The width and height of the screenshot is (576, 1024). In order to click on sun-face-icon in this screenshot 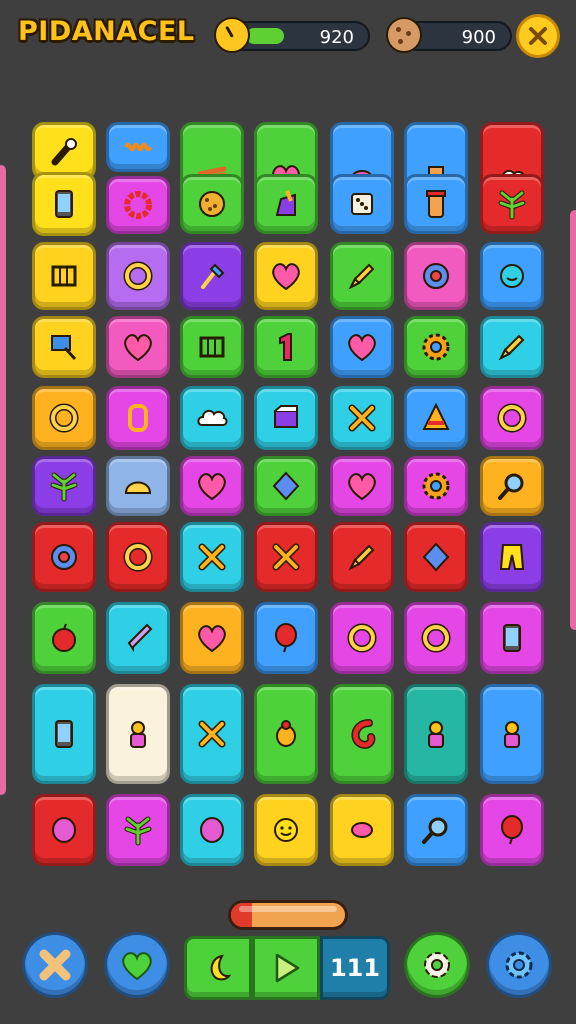, I will do `click(286, 830)`.